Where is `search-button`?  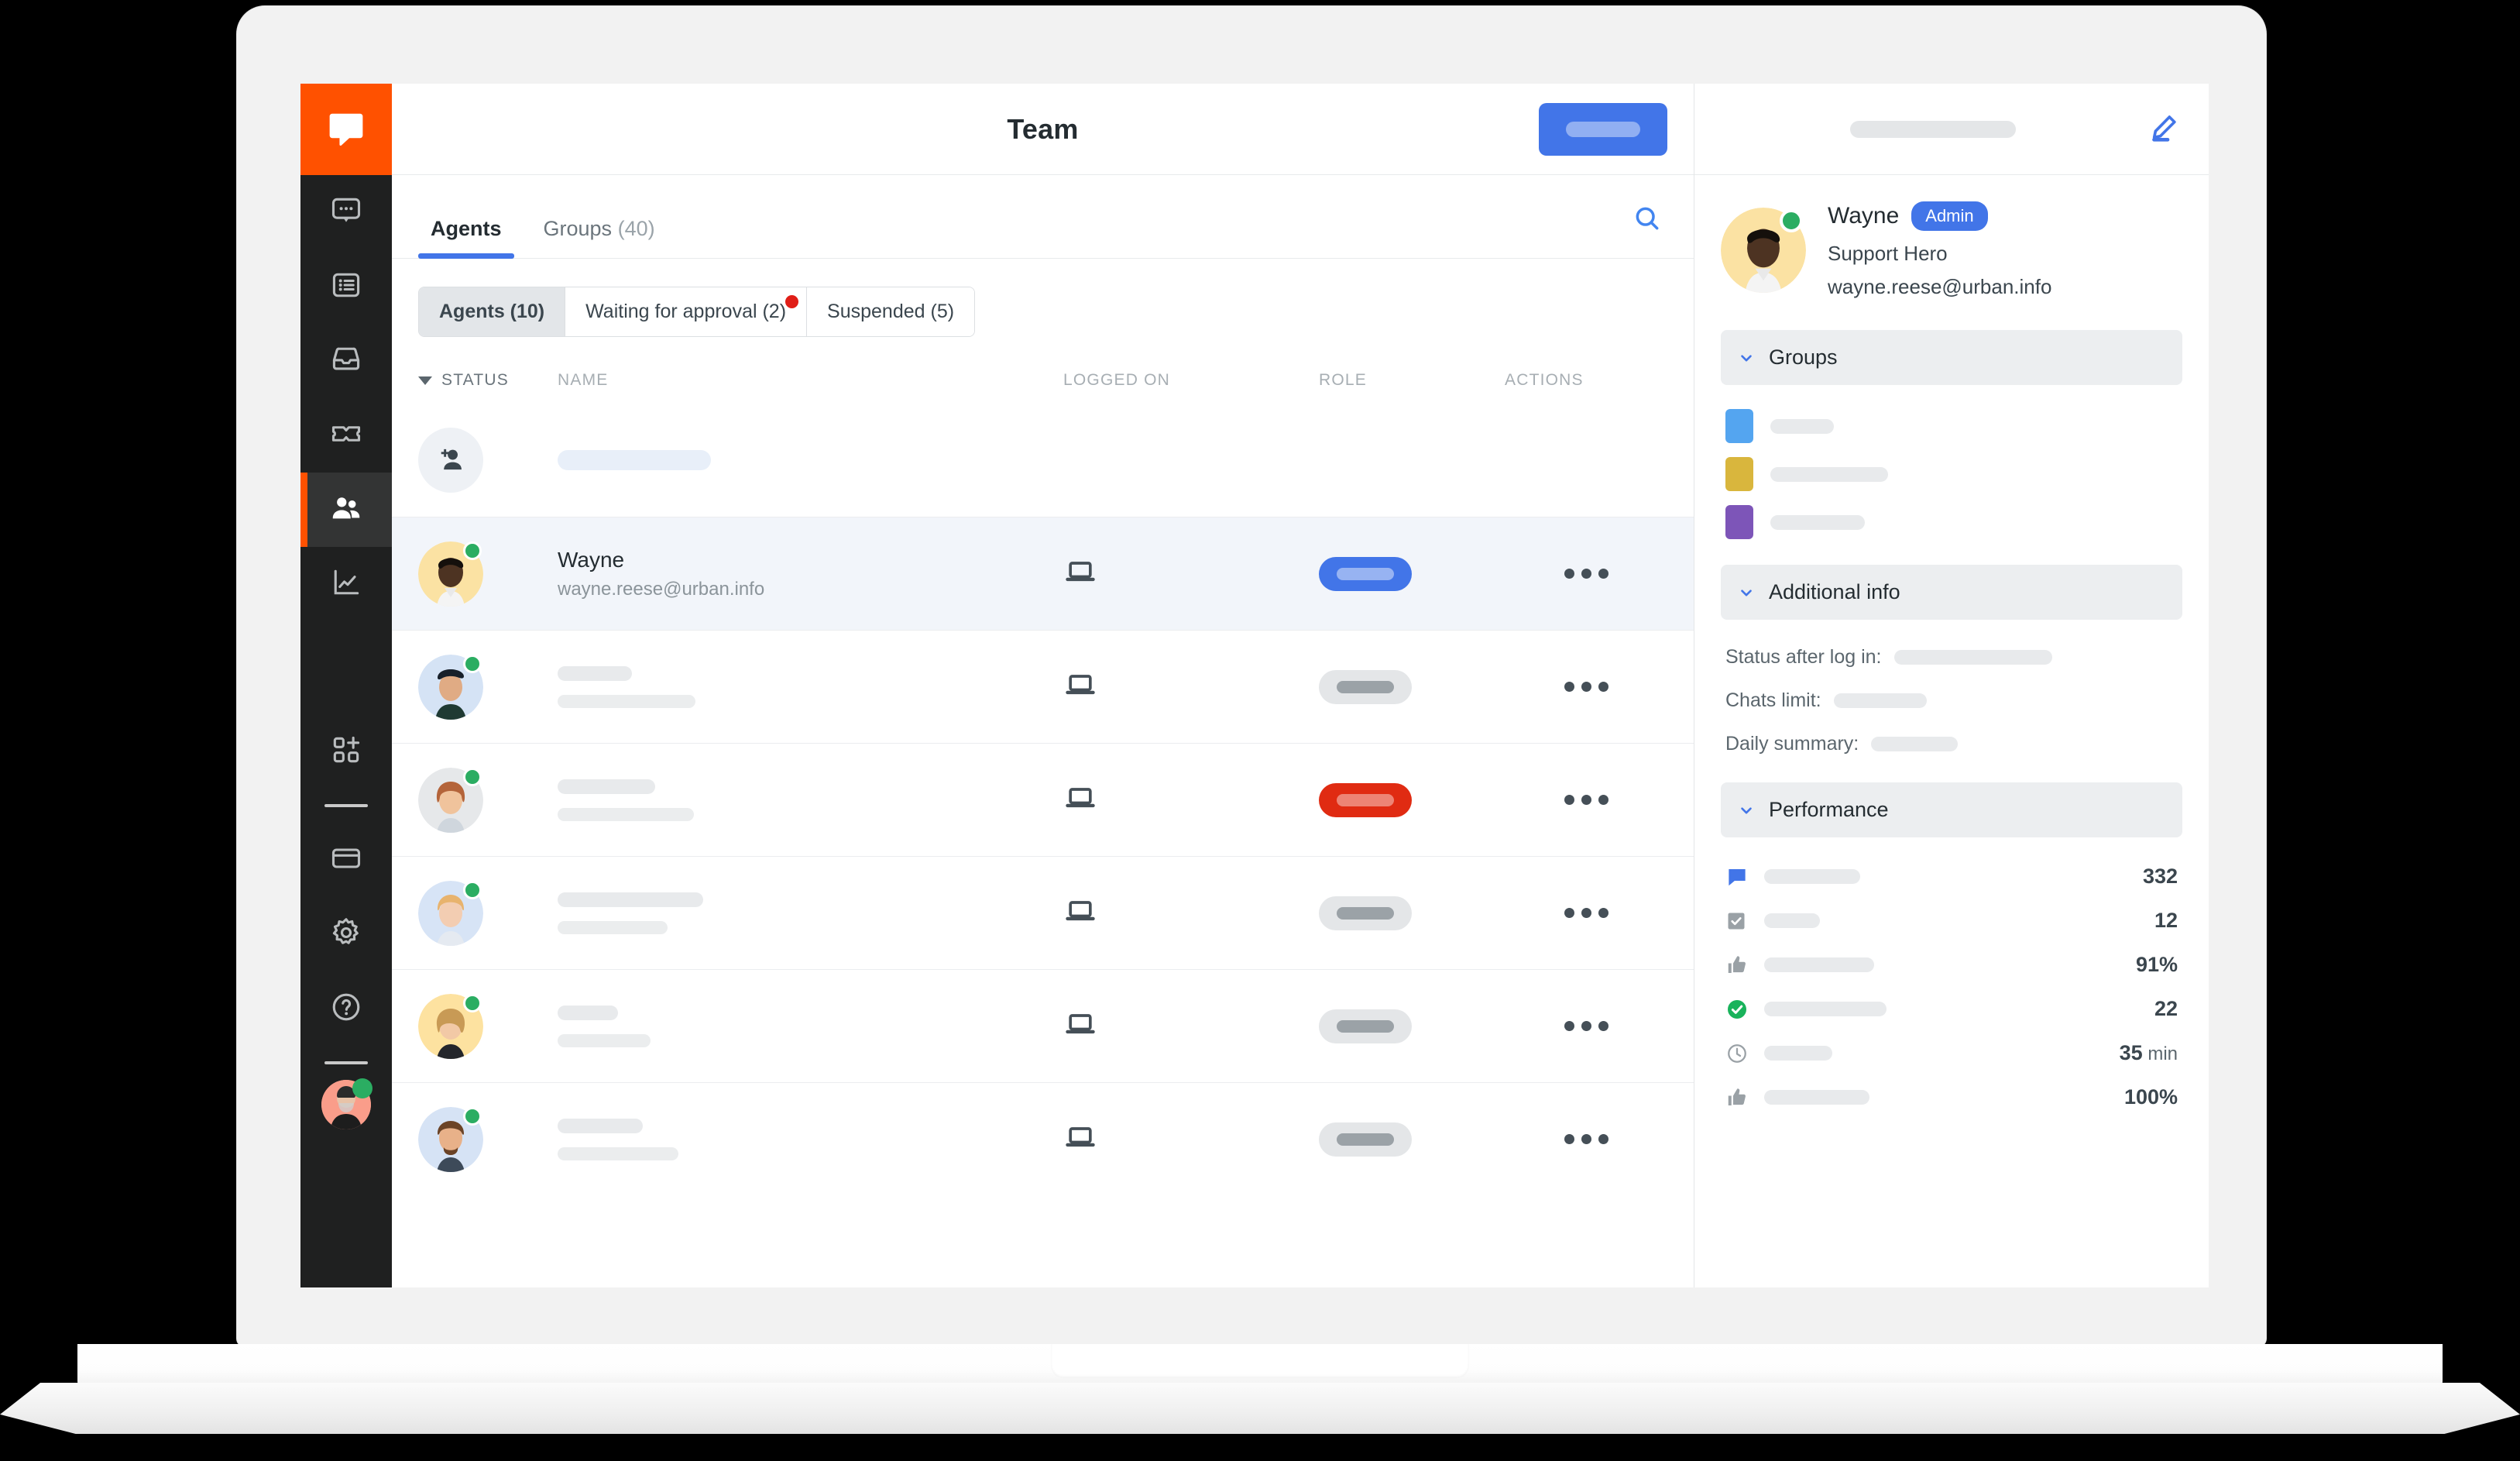
search-button is located at coordinates (1647, 220).